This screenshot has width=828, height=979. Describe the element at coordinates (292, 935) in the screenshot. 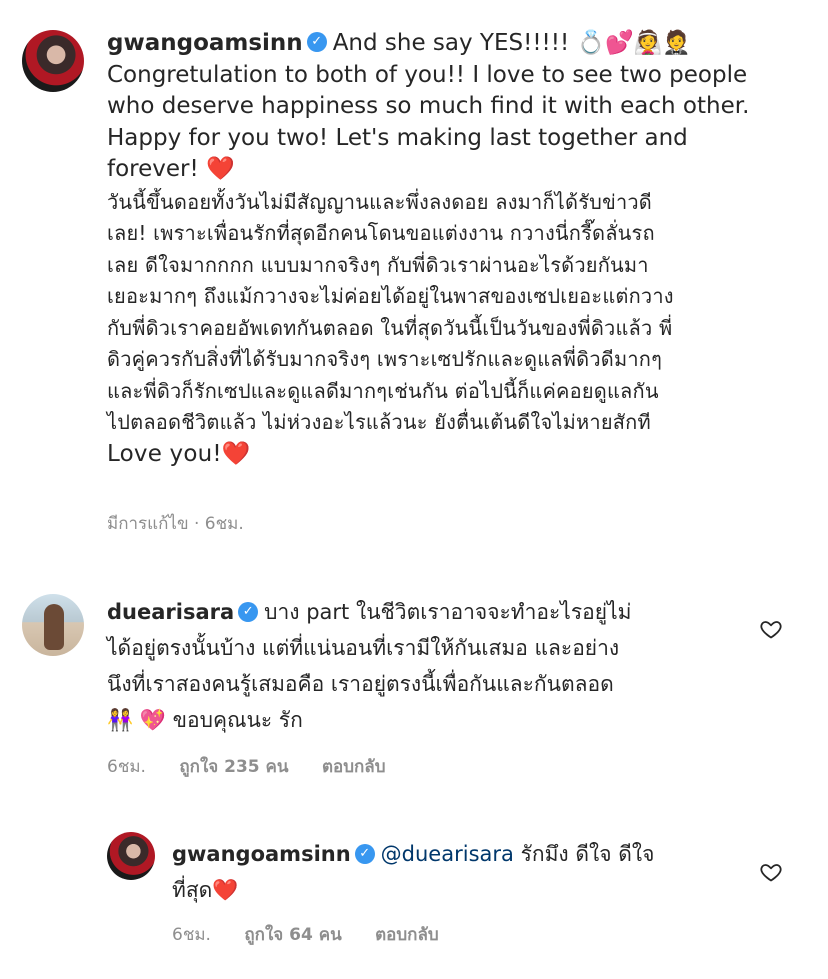

I see `likes-count: ถูกใจ 64 คน` at that location.